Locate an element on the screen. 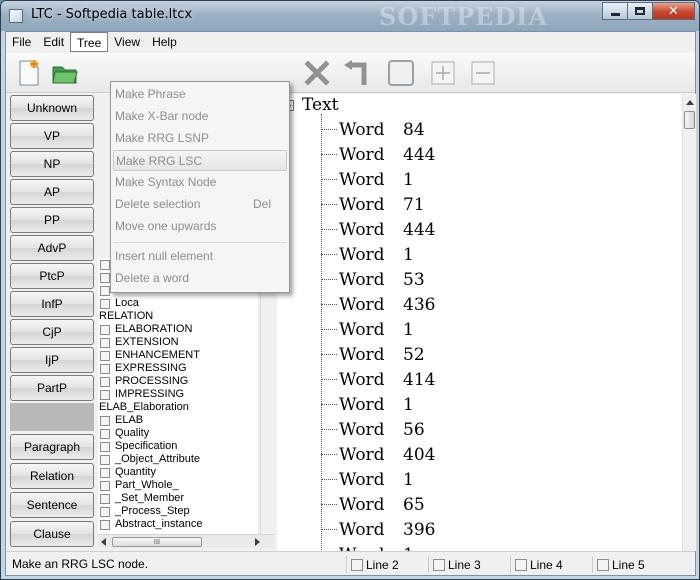 This screenshot has height=580, width=700. checklist-horizontal-scrollbar: III is located at coordinates (186, 541).